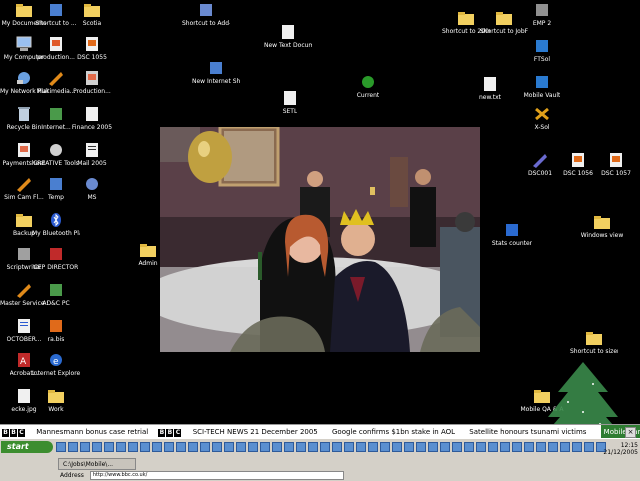 This screenshot has height=481, width=640. Describe the element at coordinates (216, 475) in the screenshot. I see `address-input: http://www.bbc.co.uk/` at that location.